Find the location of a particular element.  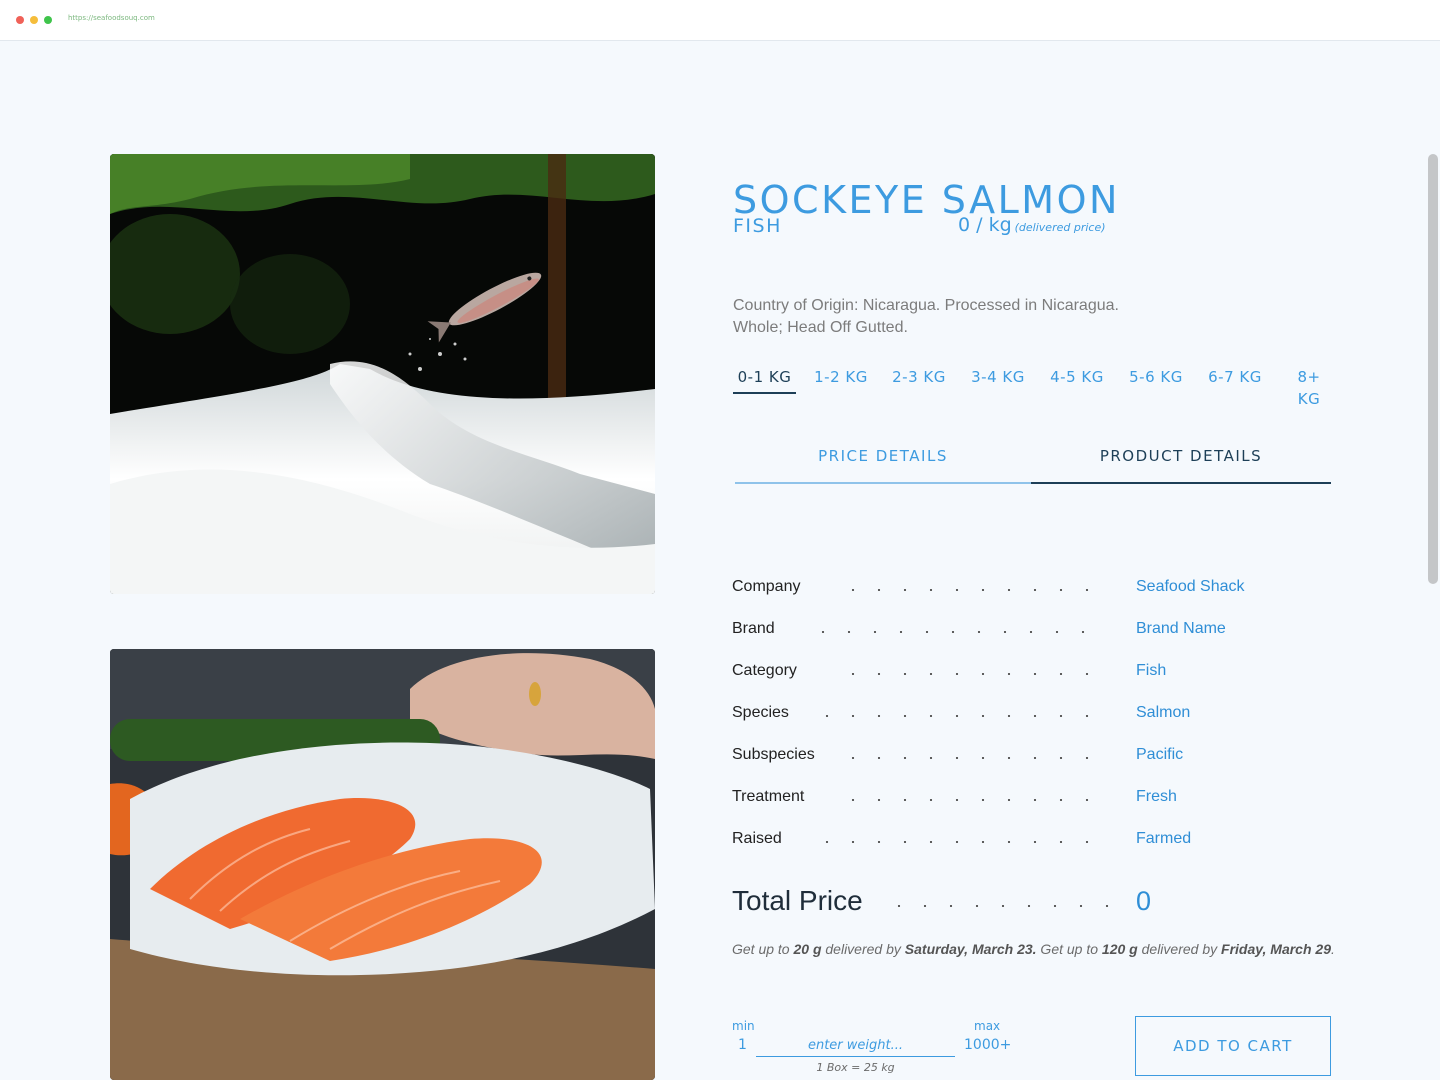

detail-value: Salmon is located at coordinates (1163, 713).